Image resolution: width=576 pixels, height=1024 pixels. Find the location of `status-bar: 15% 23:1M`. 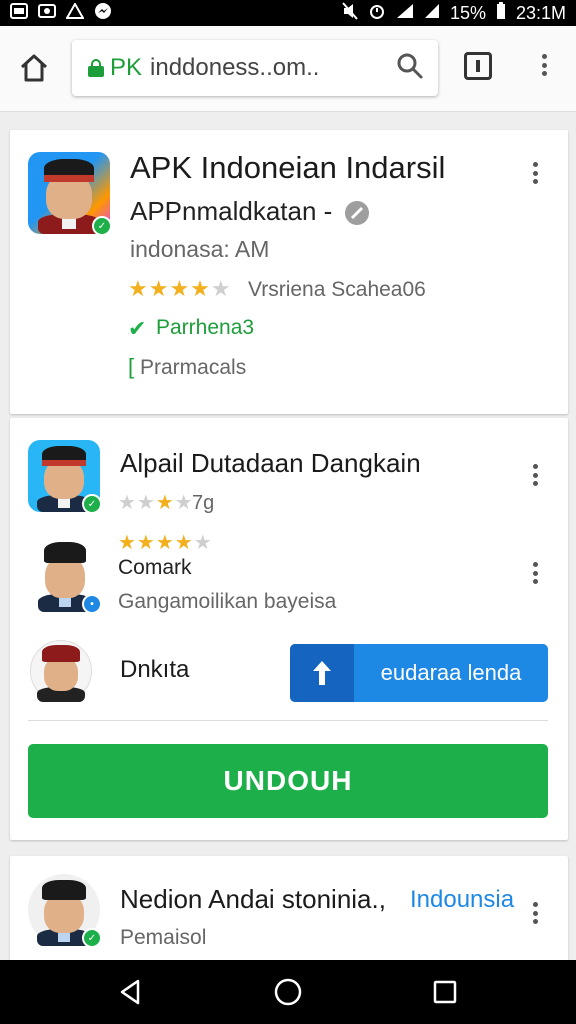

status-bar: 15% 23:1M is located at coordinates (288, 13).